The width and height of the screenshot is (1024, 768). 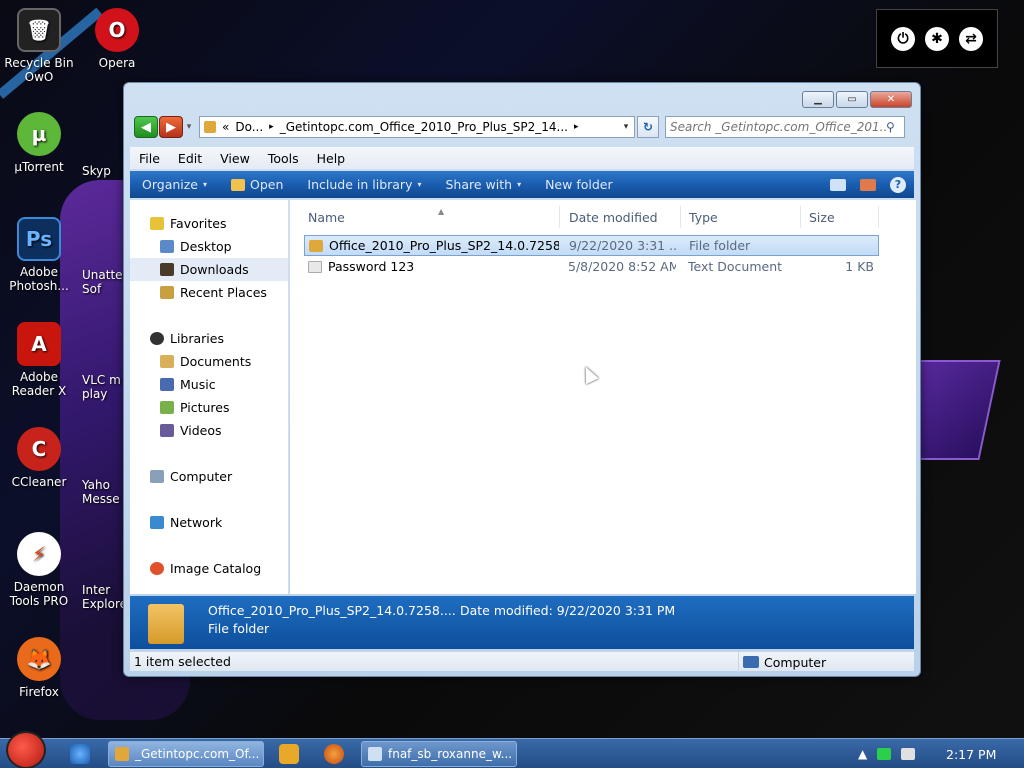 I want to click on new-folder-button: New folder, so click(x=579, y=184).